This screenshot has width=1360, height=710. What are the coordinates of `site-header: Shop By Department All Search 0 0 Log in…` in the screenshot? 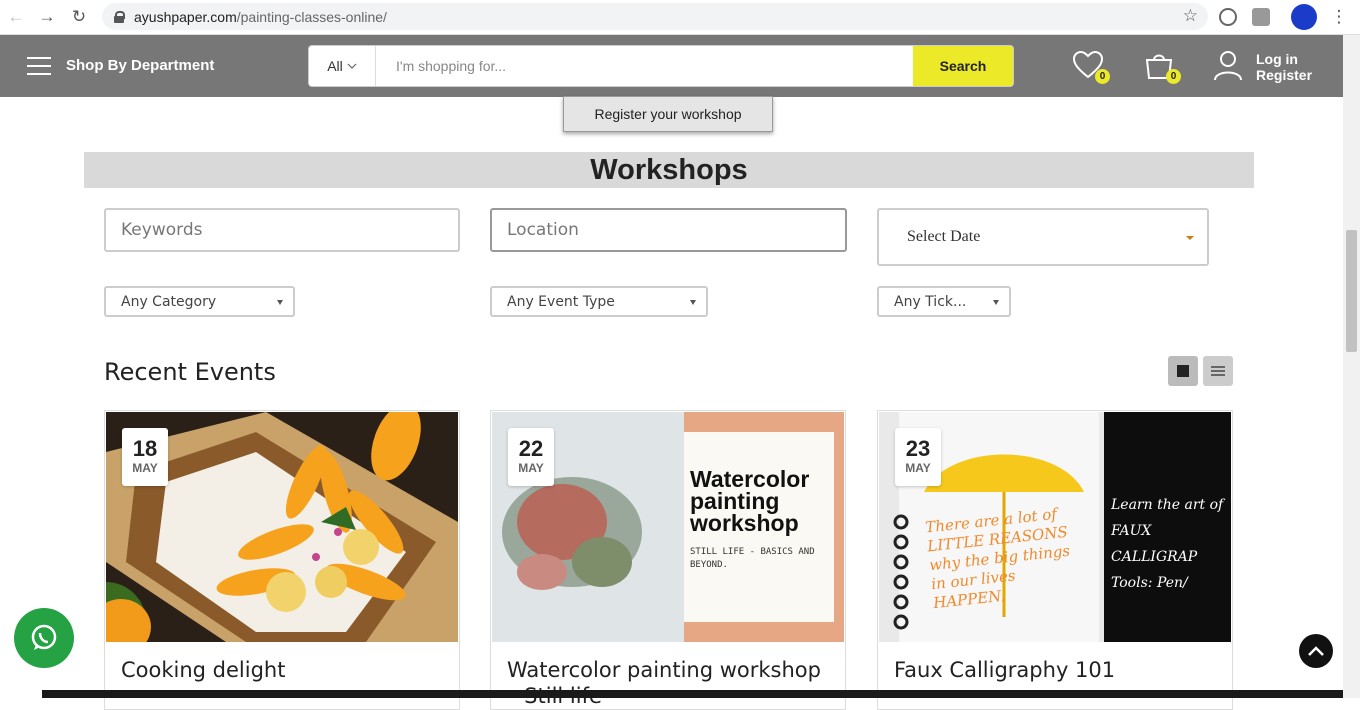 It's located at (671, 66).